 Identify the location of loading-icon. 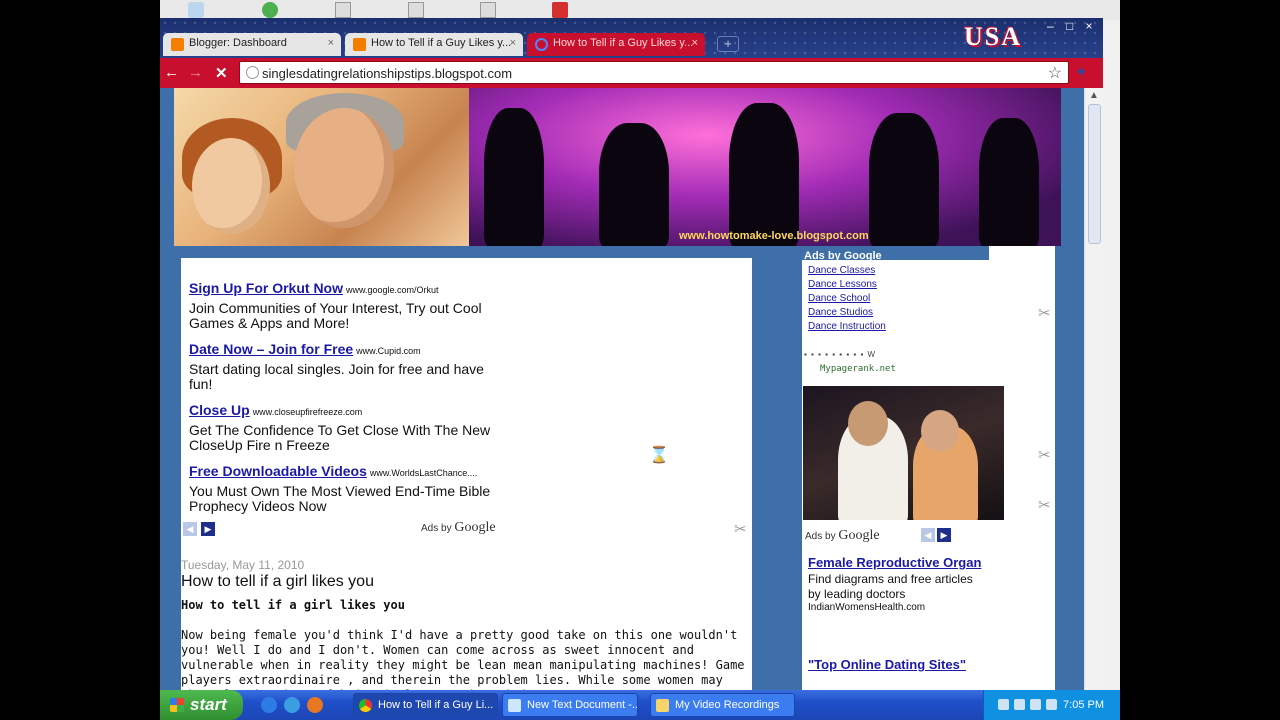
(541, 44).